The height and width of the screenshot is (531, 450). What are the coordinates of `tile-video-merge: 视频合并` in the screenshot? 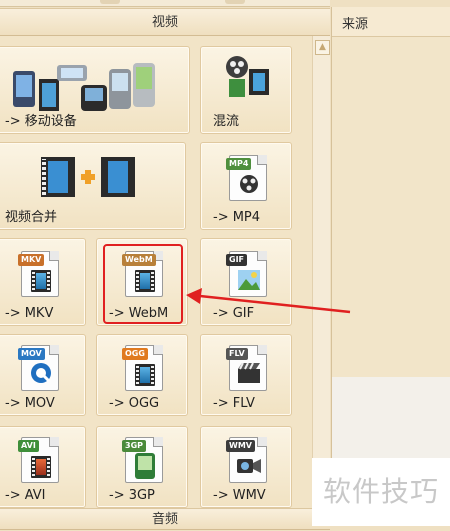 It's located at (93, 186).